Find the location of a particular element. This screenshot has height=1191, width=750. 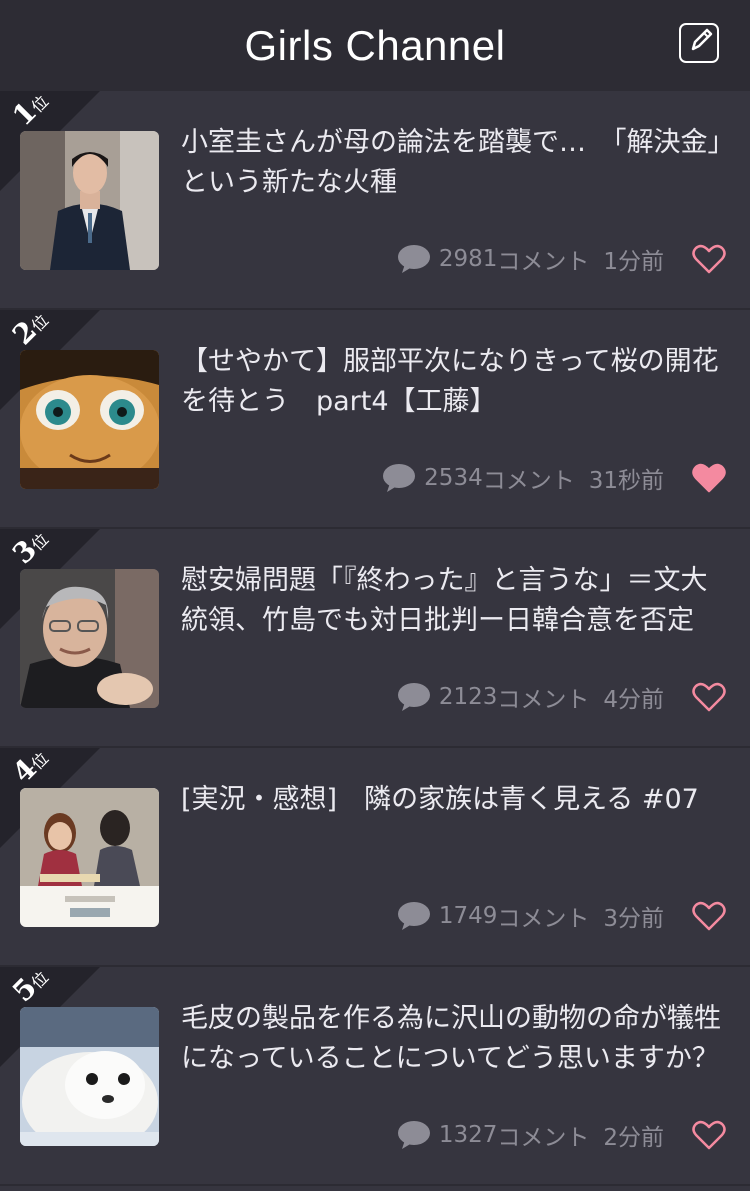

topic-title: 慰安婦問題「『終わった』と言うな」＝文大統領、竹島でも対日批判ー日韓合意を否定 is located at coordinates (453, 601).